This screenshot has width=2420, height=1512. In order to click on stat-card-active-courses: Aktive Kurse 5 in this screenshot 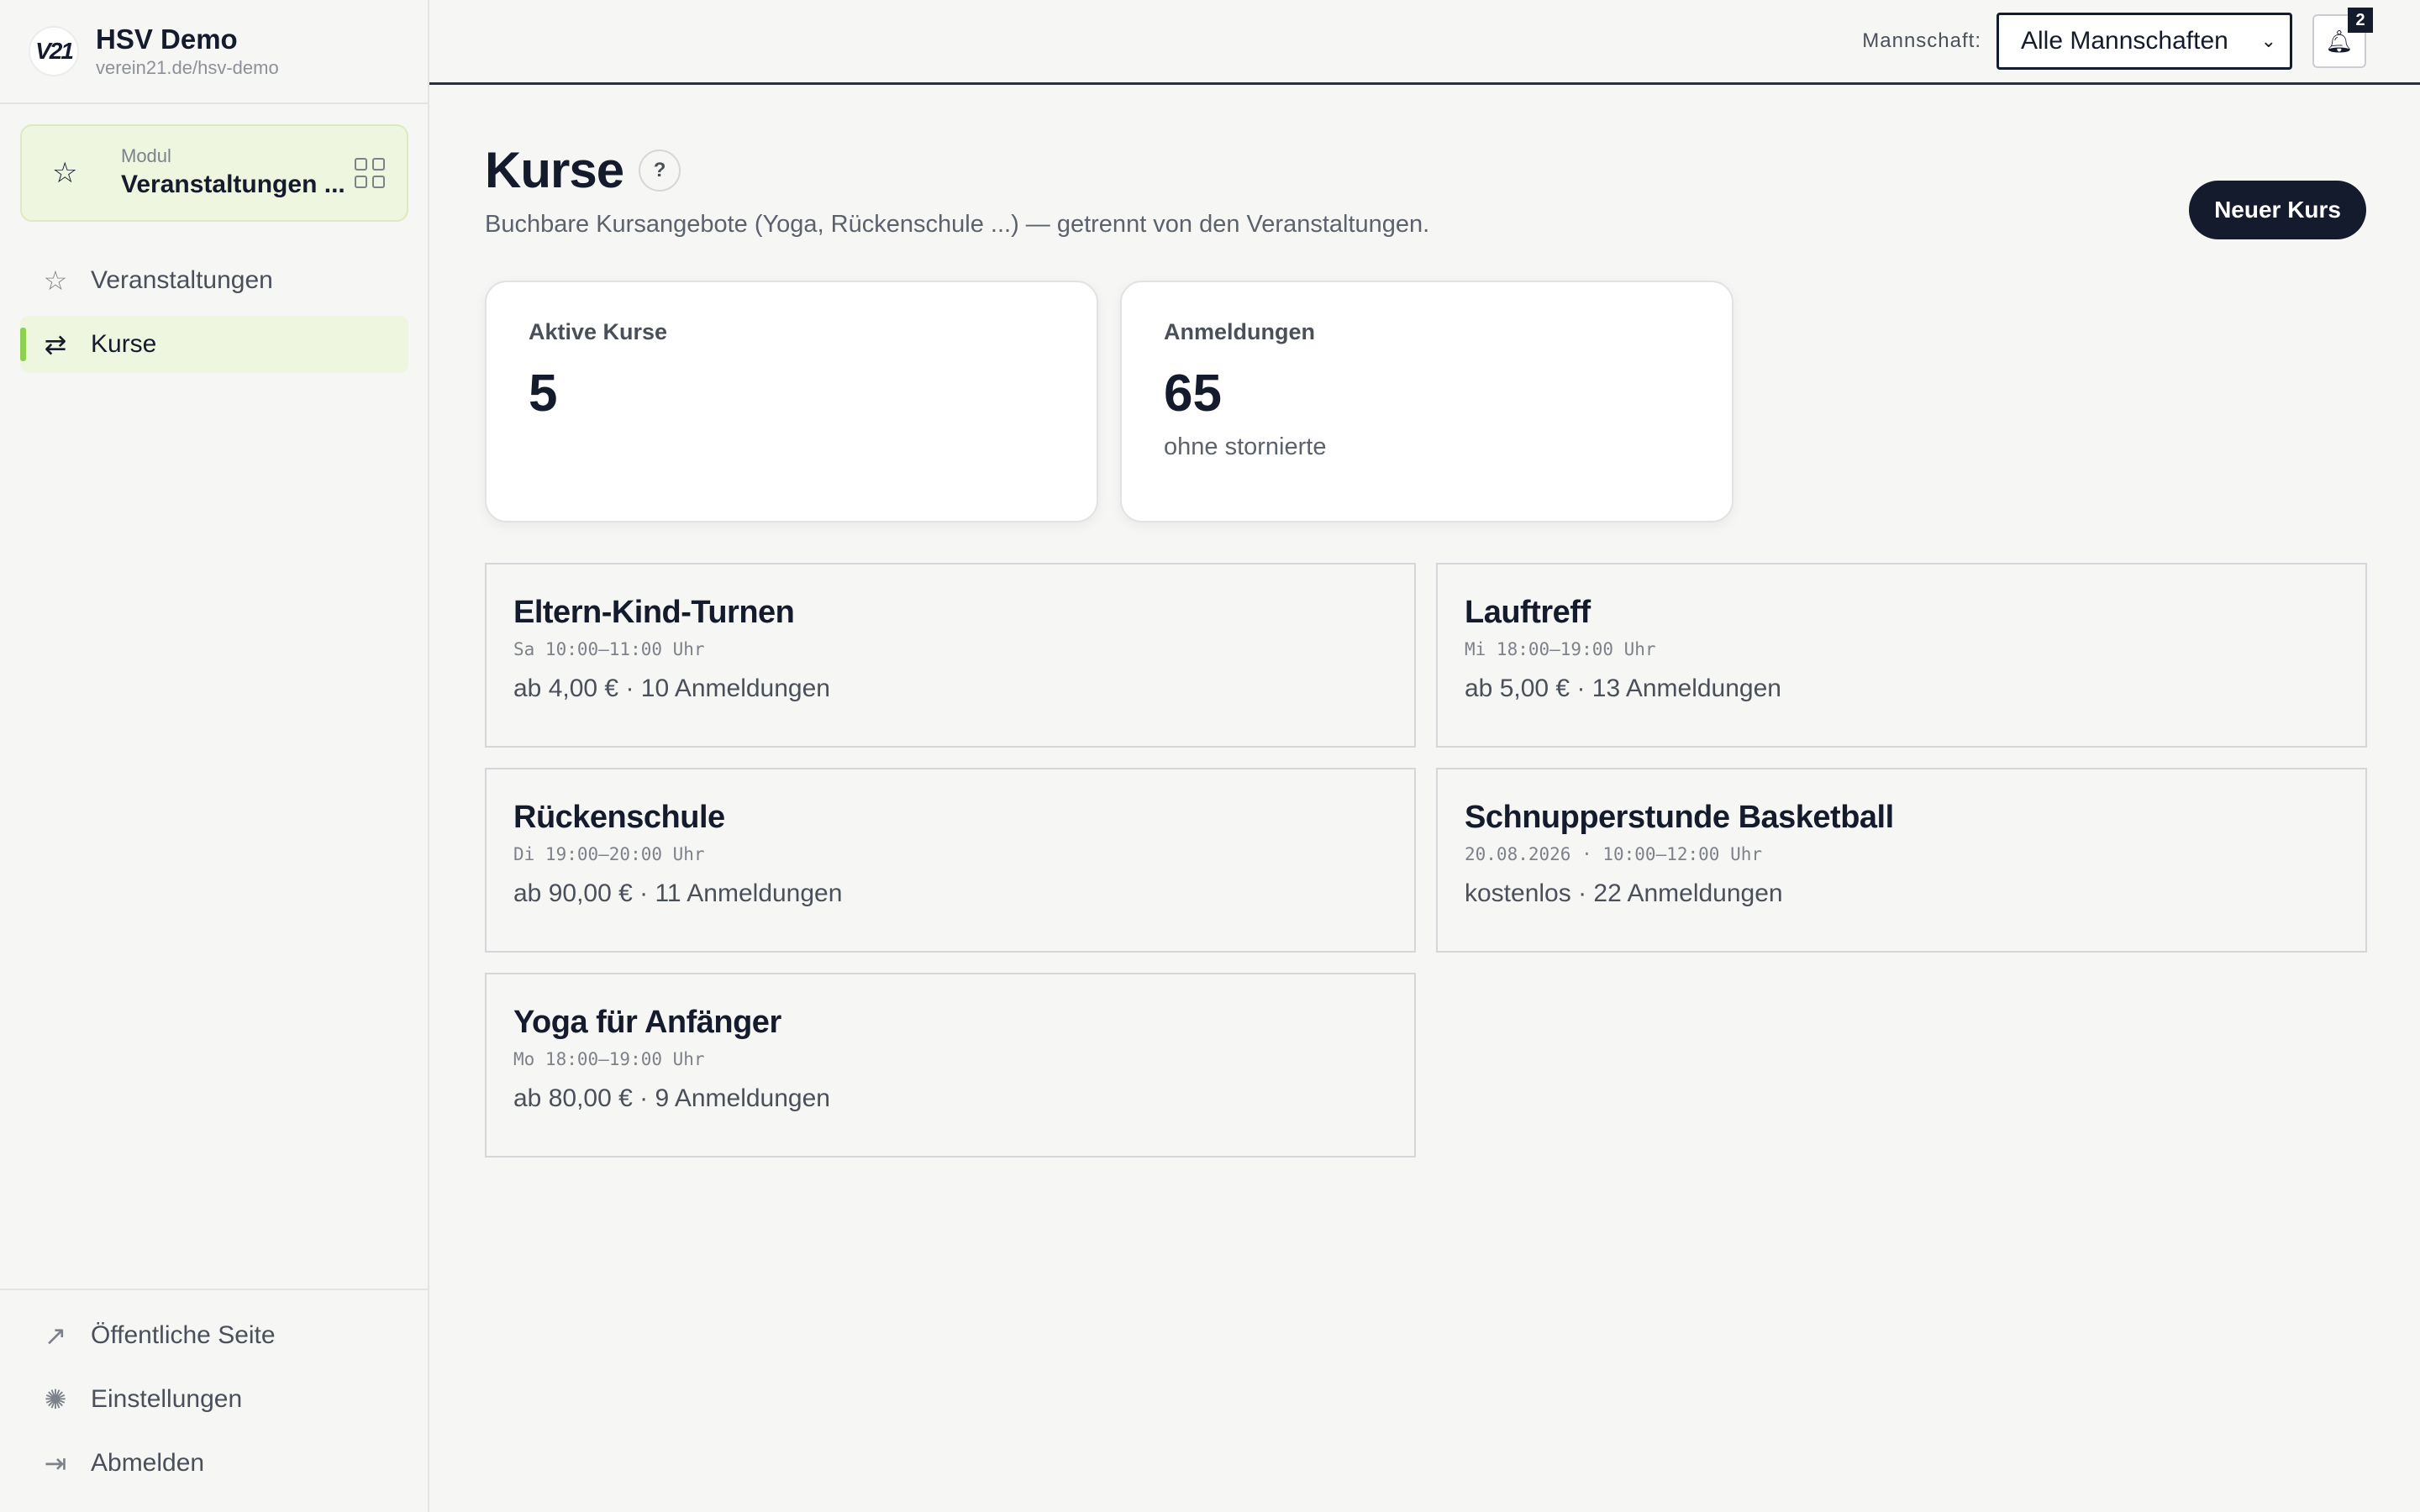, I will do `click(792, 401)`.